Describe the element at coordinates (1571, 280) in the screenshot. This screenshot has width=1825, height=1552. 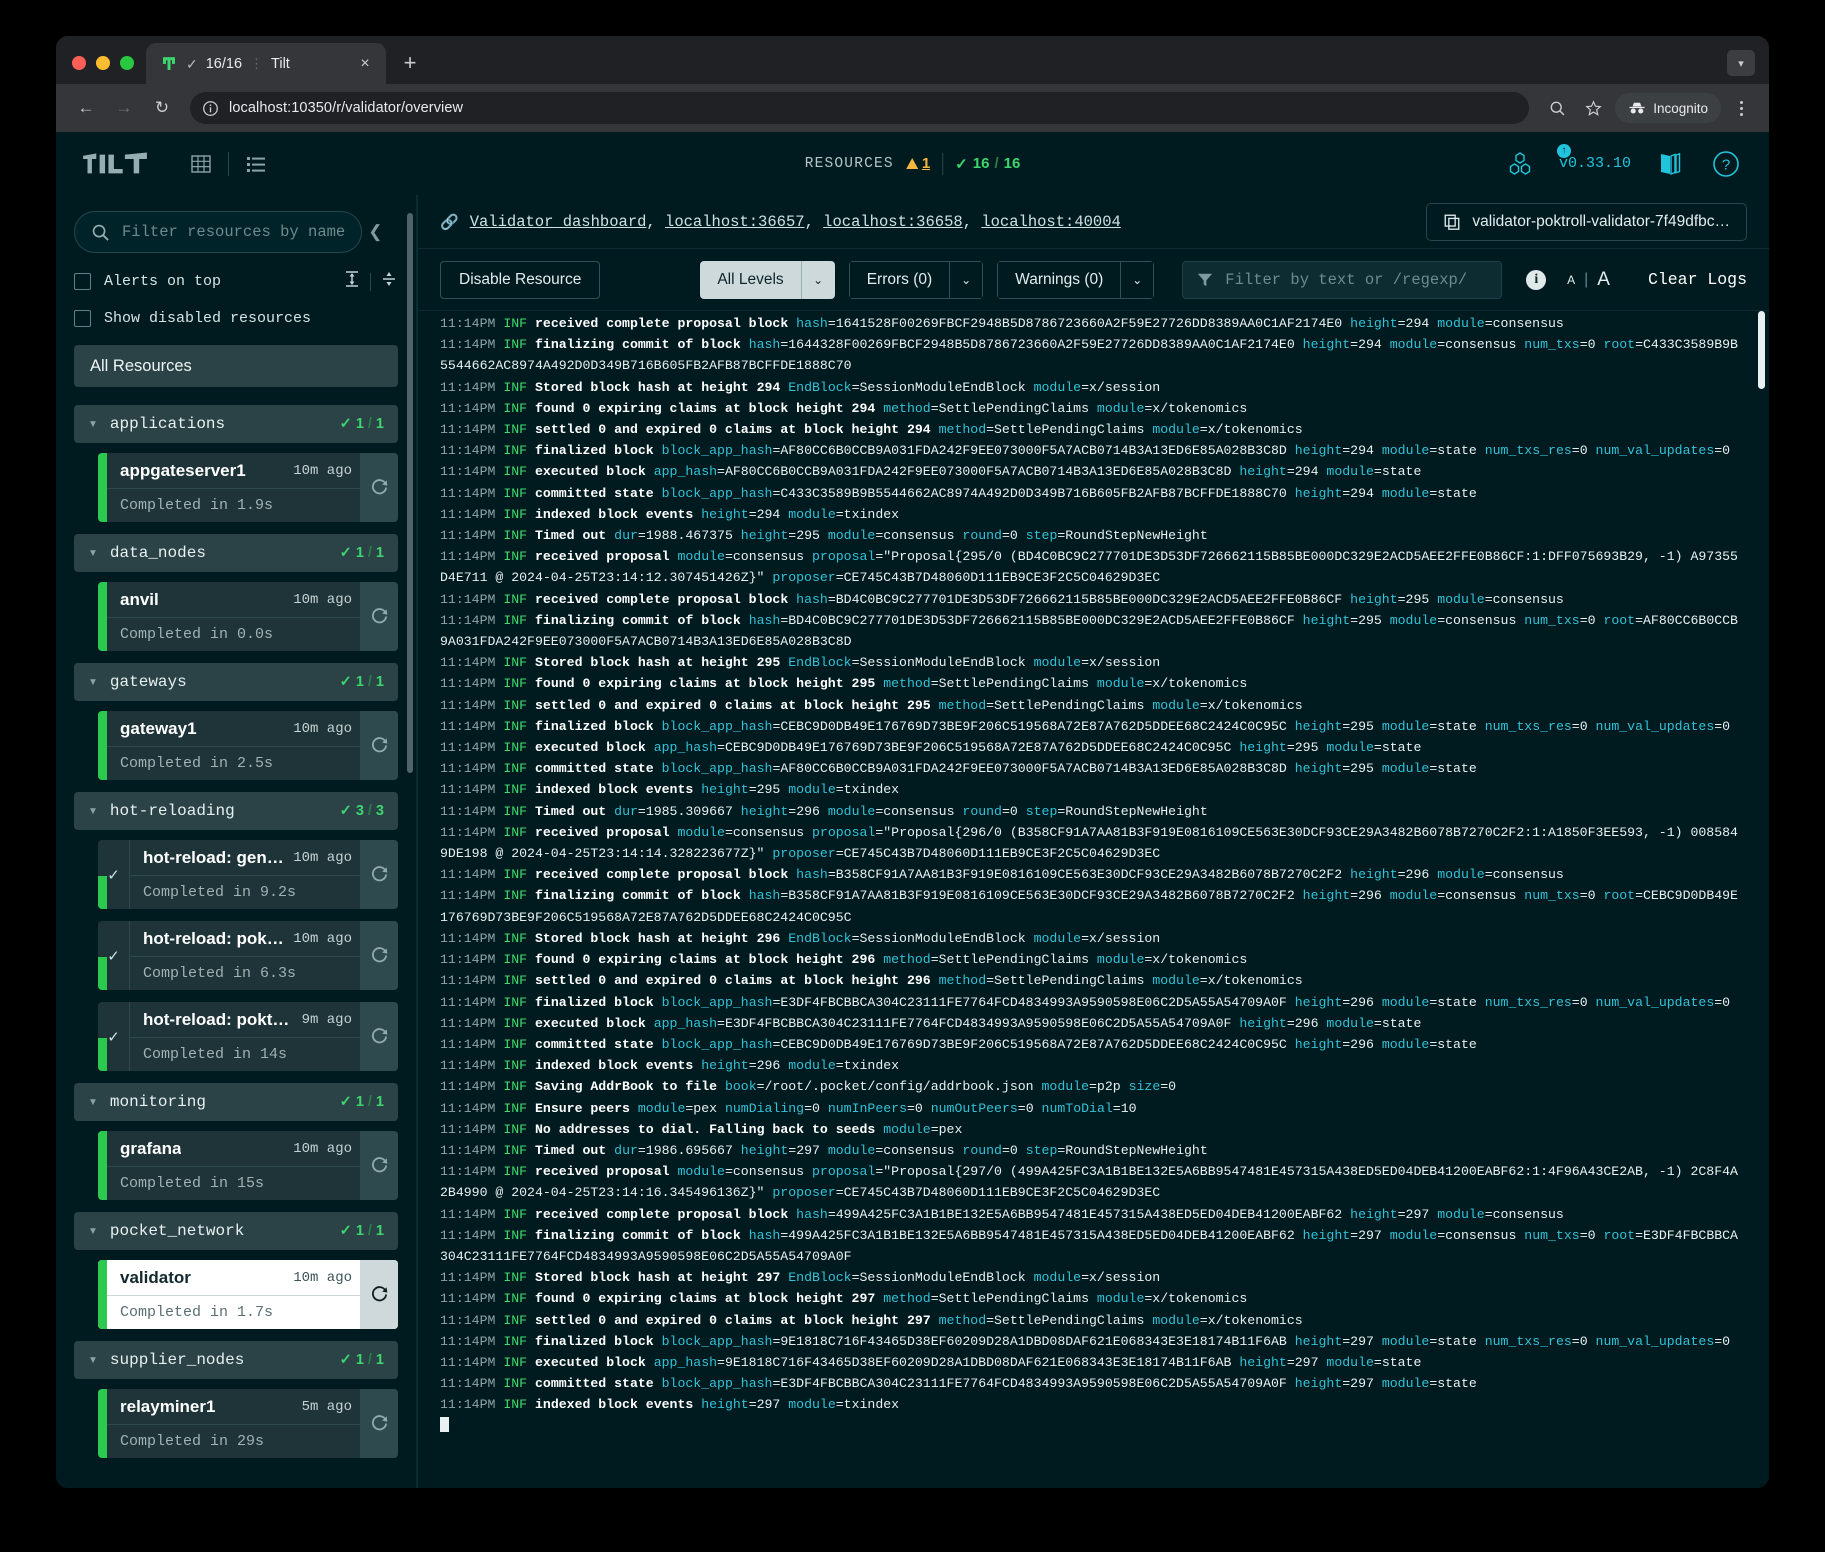
I see `decrease-font-button: A` at that location.